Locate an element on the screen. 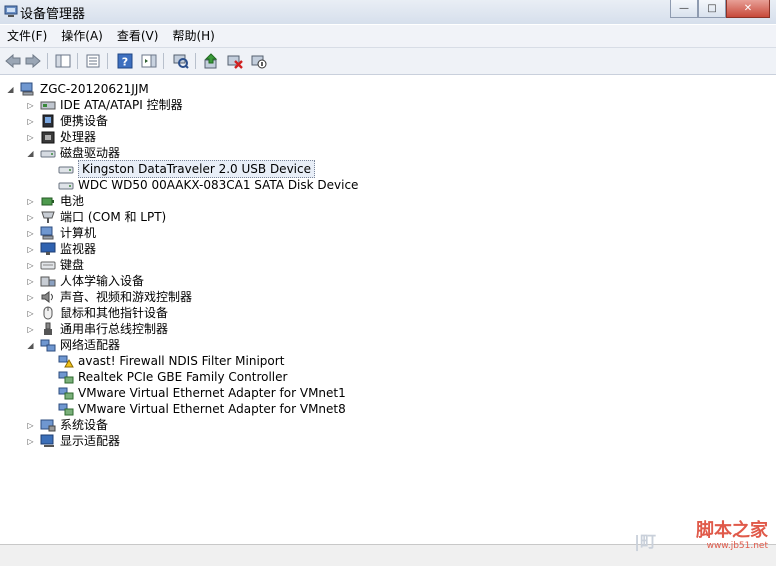 The width and height of the screenshot is (776, 566). toolbar-separator is located at coordinates (195, 61).